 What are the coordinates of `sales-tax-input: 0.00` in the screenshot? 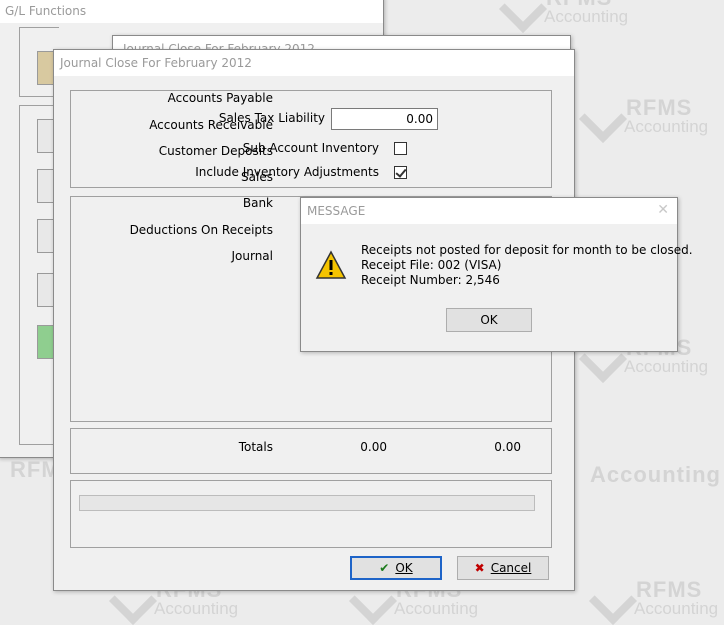 It's located at (384, 119).